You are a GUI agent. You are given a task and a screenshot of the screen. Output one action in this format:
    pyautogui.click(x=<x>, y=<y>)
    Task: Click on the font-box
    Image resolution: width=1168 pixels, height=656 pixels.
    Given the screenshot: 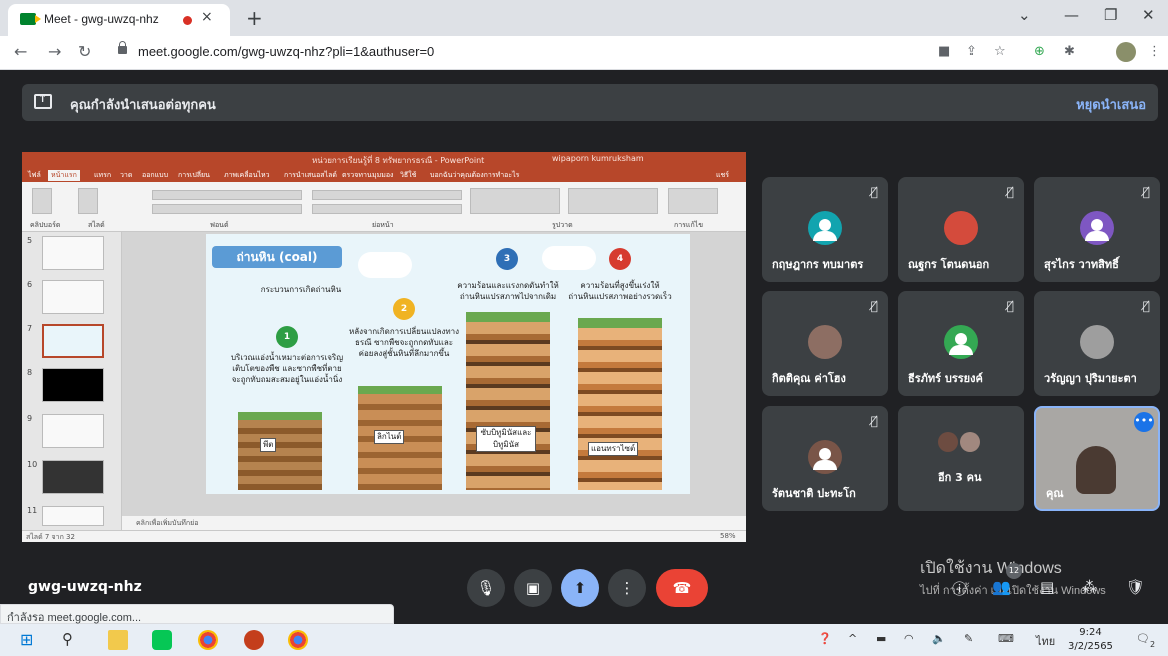 What is the action you would take?
    pyautogui.click(x=227, y=195)
    